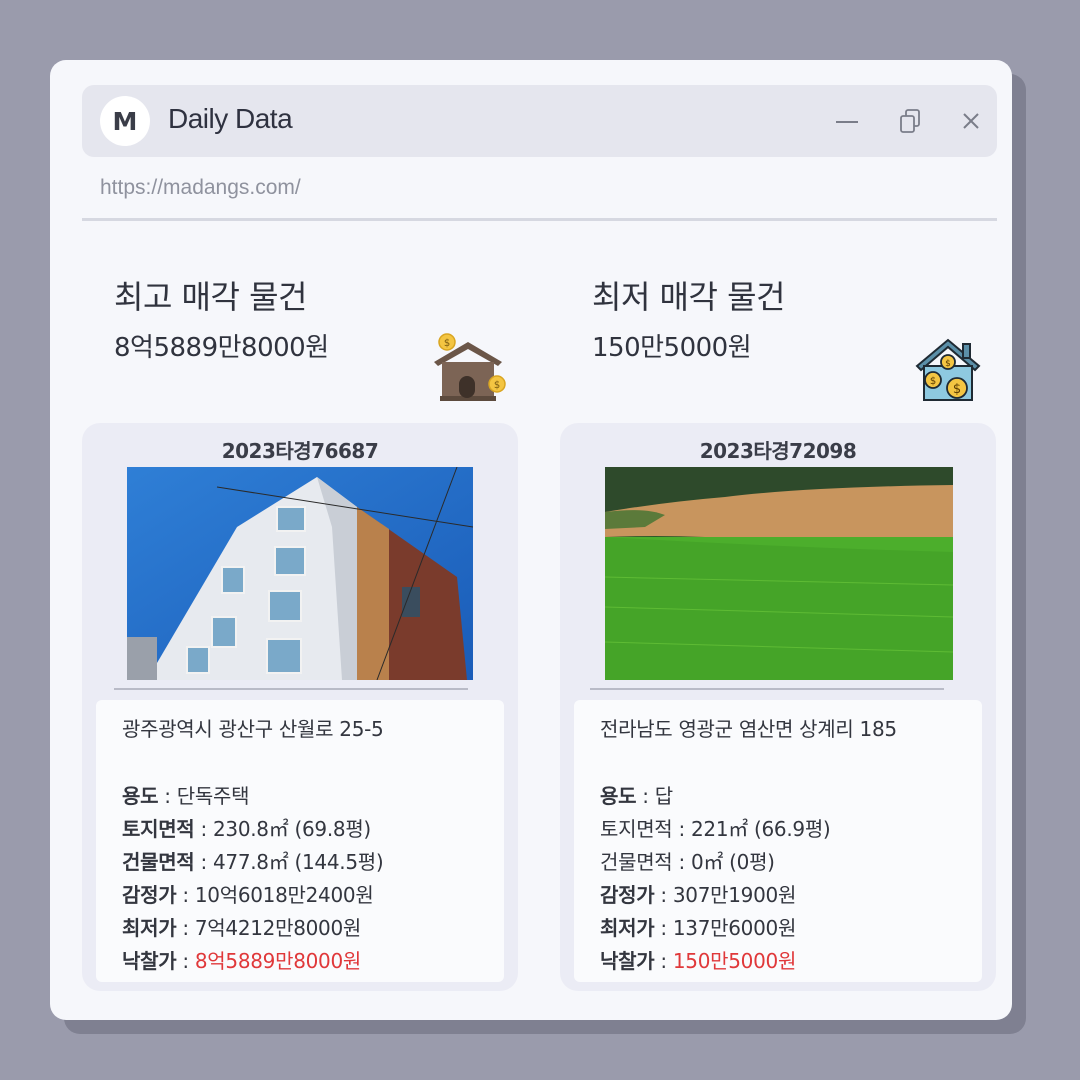 Image resolution: width=1080 pixels, height=1080 pixels. Describe the element at coordinates (300, 573) in the screenshot. I see `building-photo` at that location.